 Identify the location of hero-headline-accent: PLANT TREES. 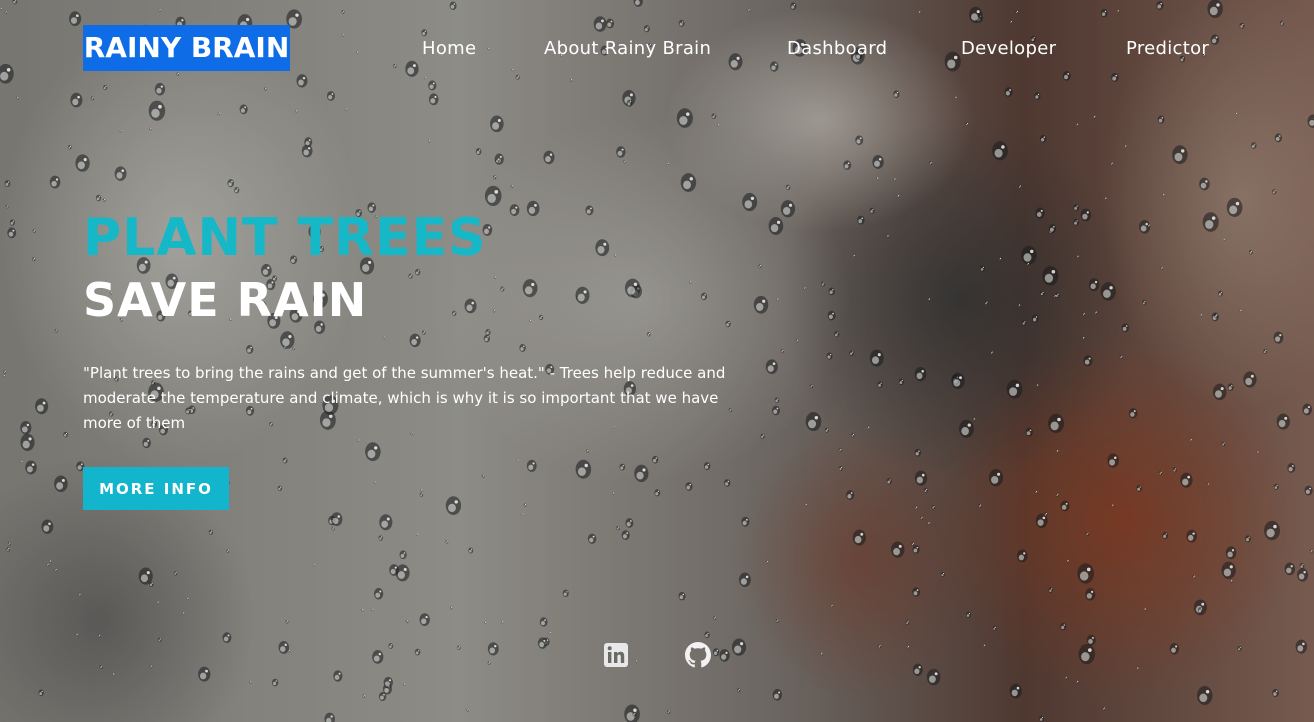
(285, 238).